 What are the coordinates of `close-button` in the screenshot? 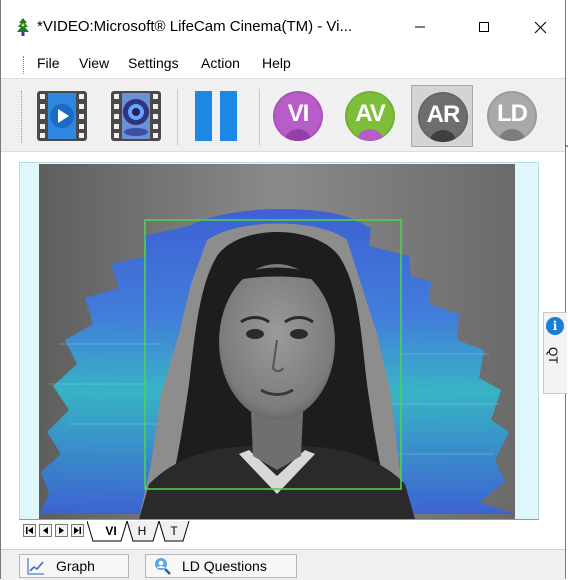 It's located at (540, 27).